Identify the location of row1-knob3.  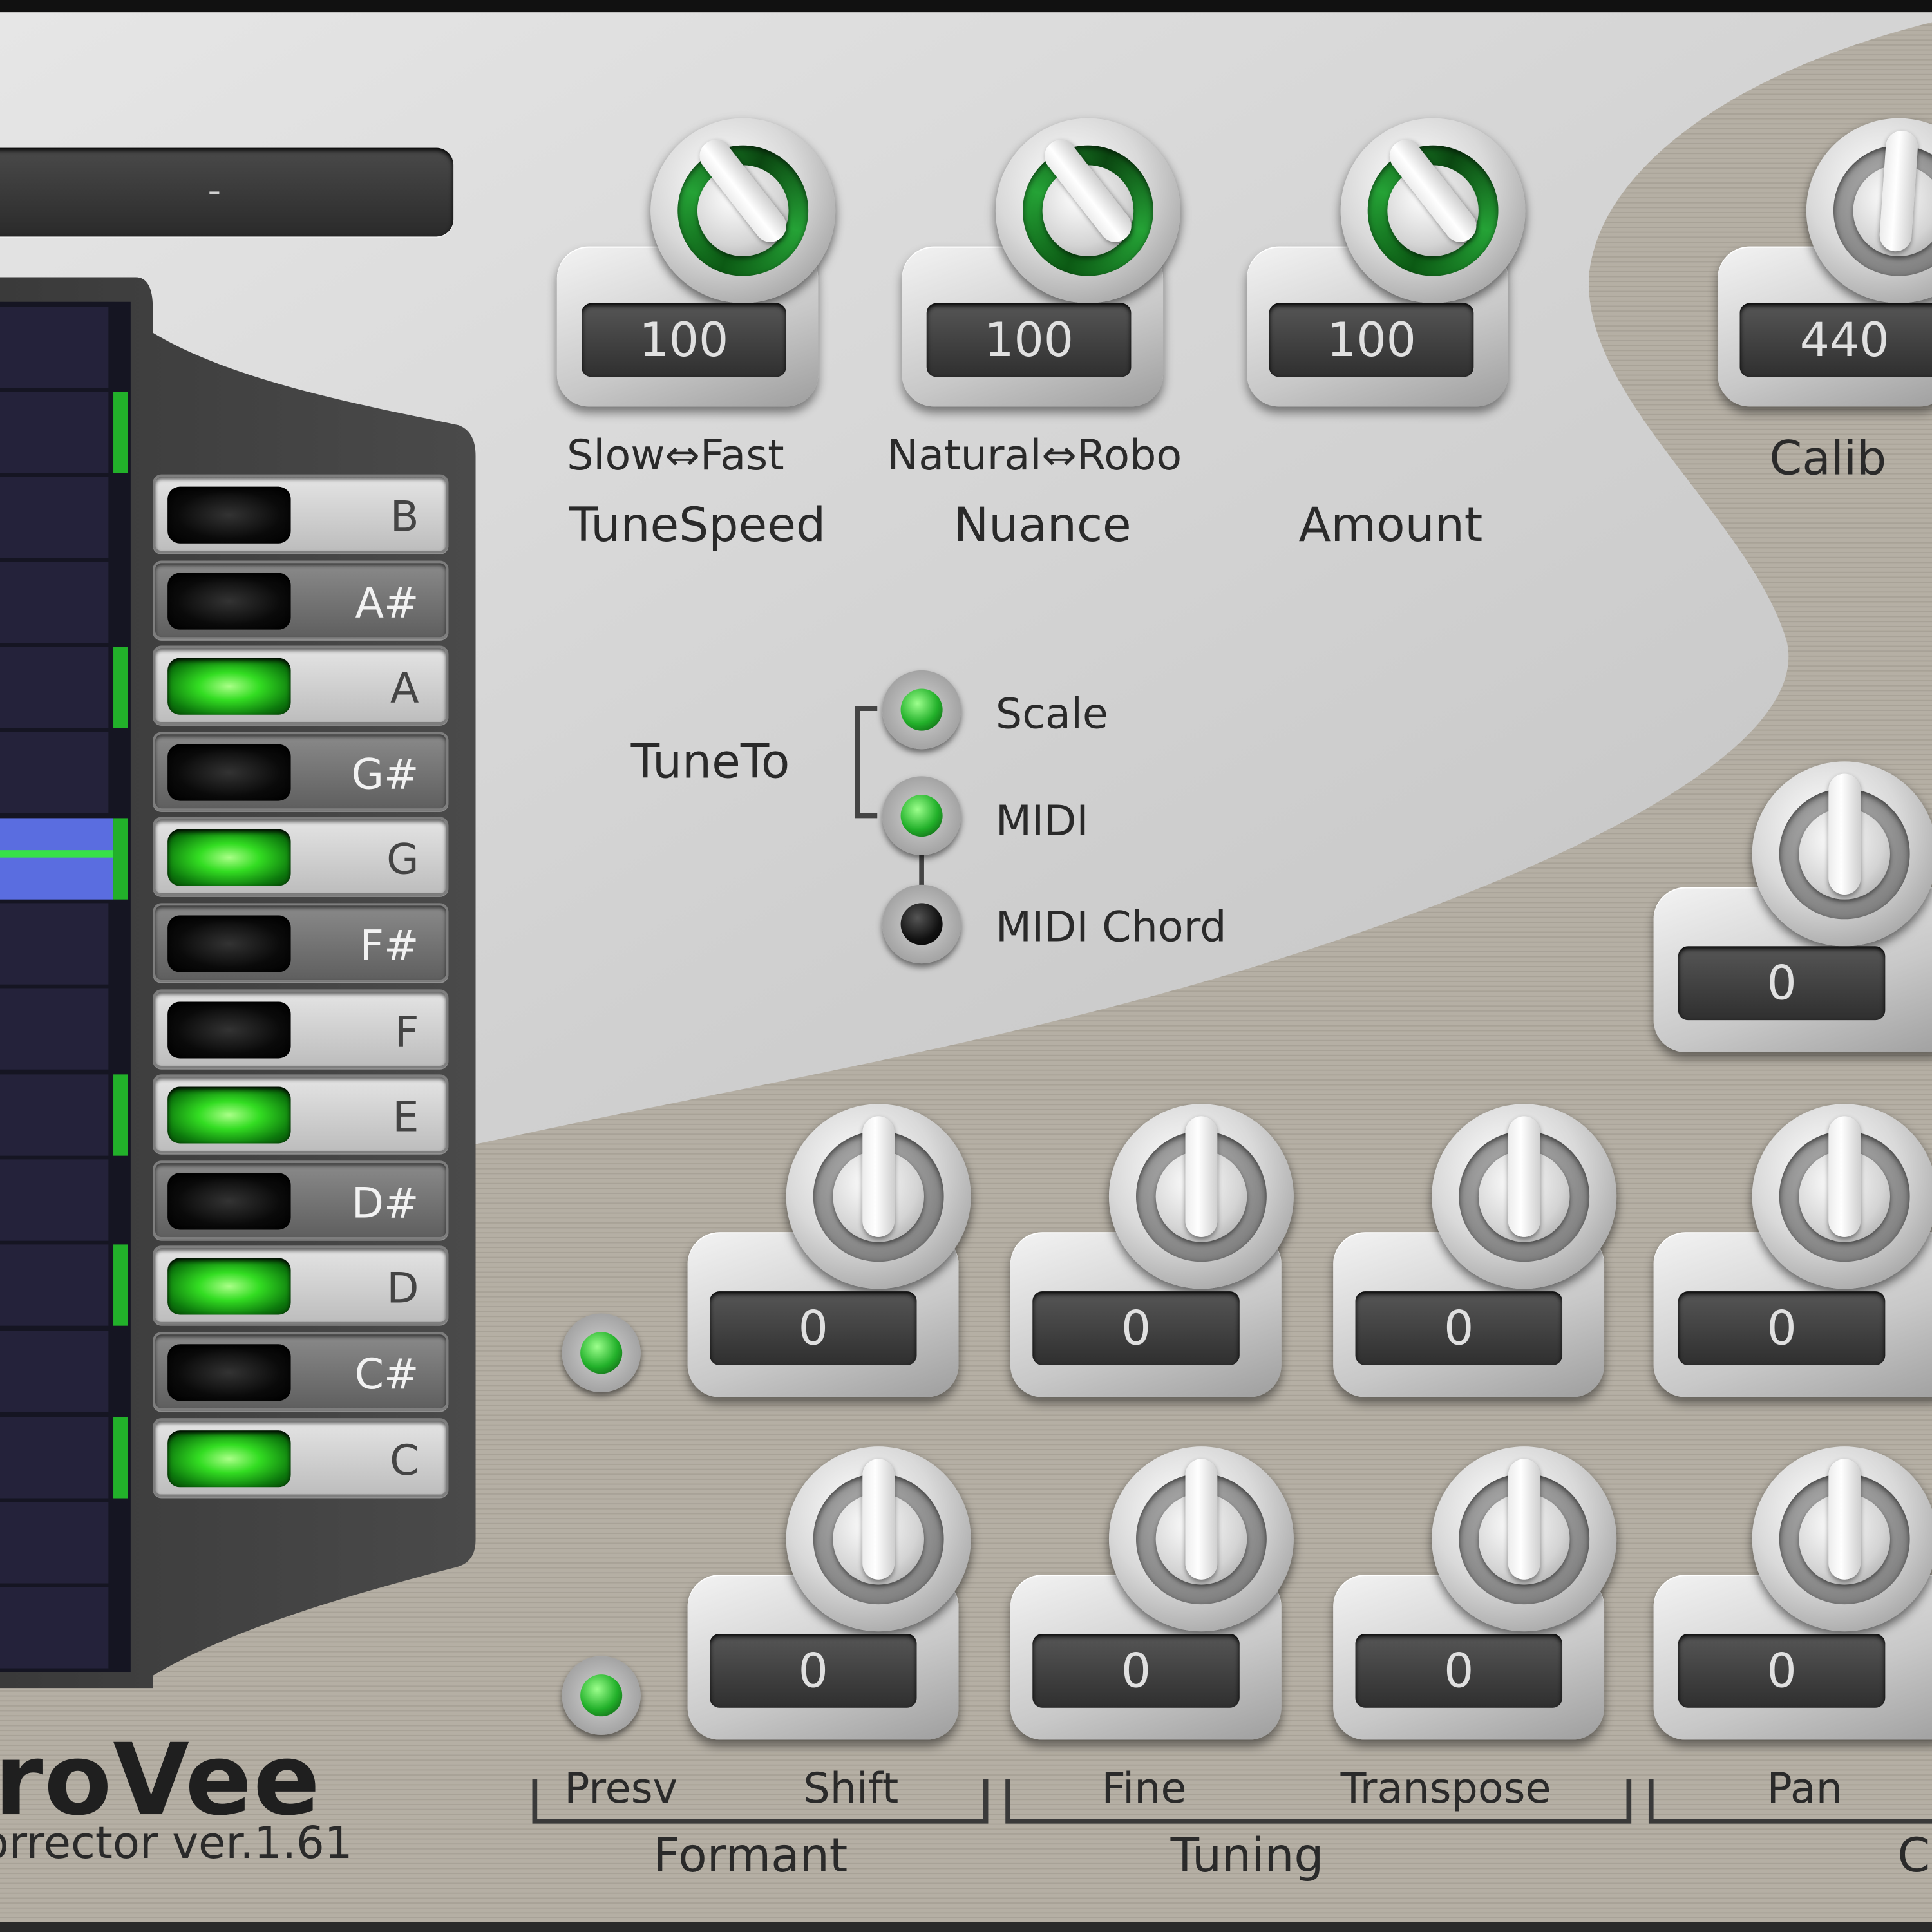
(1525, 1196).